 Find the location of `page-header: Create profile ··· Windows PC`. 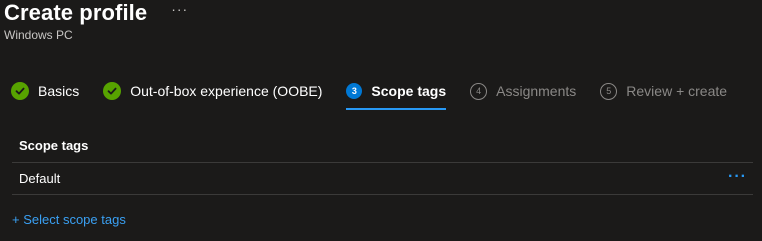

page-header: Create profile ··· Windows PC is located at coordinates (96, 21).